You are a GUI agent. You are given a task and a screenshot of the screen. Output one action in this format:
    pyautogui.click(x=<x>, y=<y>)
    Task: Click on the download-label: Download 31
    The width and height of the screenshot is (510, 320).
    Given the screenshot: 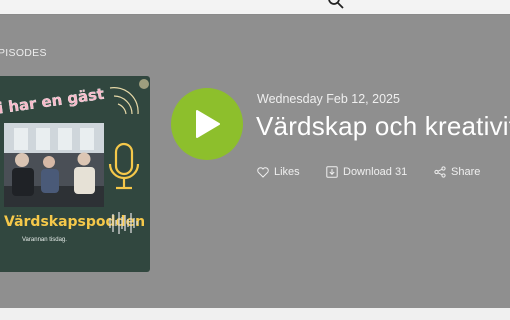 What is the action you would take?
    pyautogui.click(x=375, y=172)
    